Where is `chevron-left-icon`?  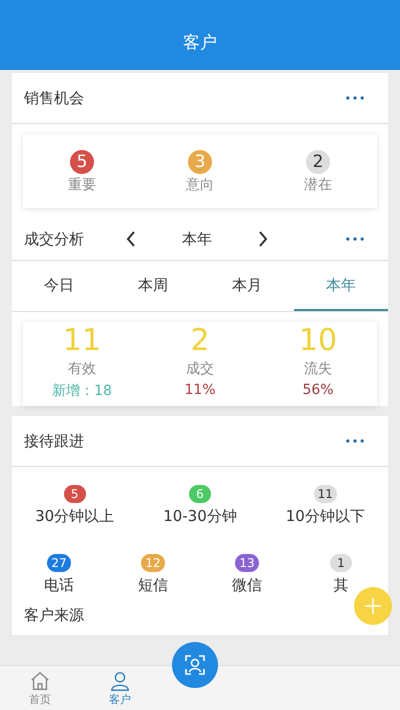 chevron-left-icon is located at coordinates (131, 239).